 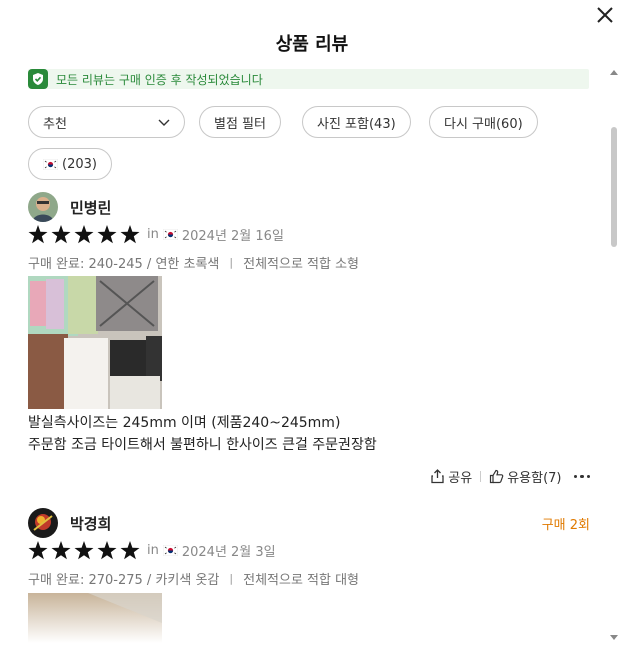 What do you see at coordinates (312, 44) in the screenshot?
I see `page-title: 상품 리뷰` at bounding box center [312, 44].